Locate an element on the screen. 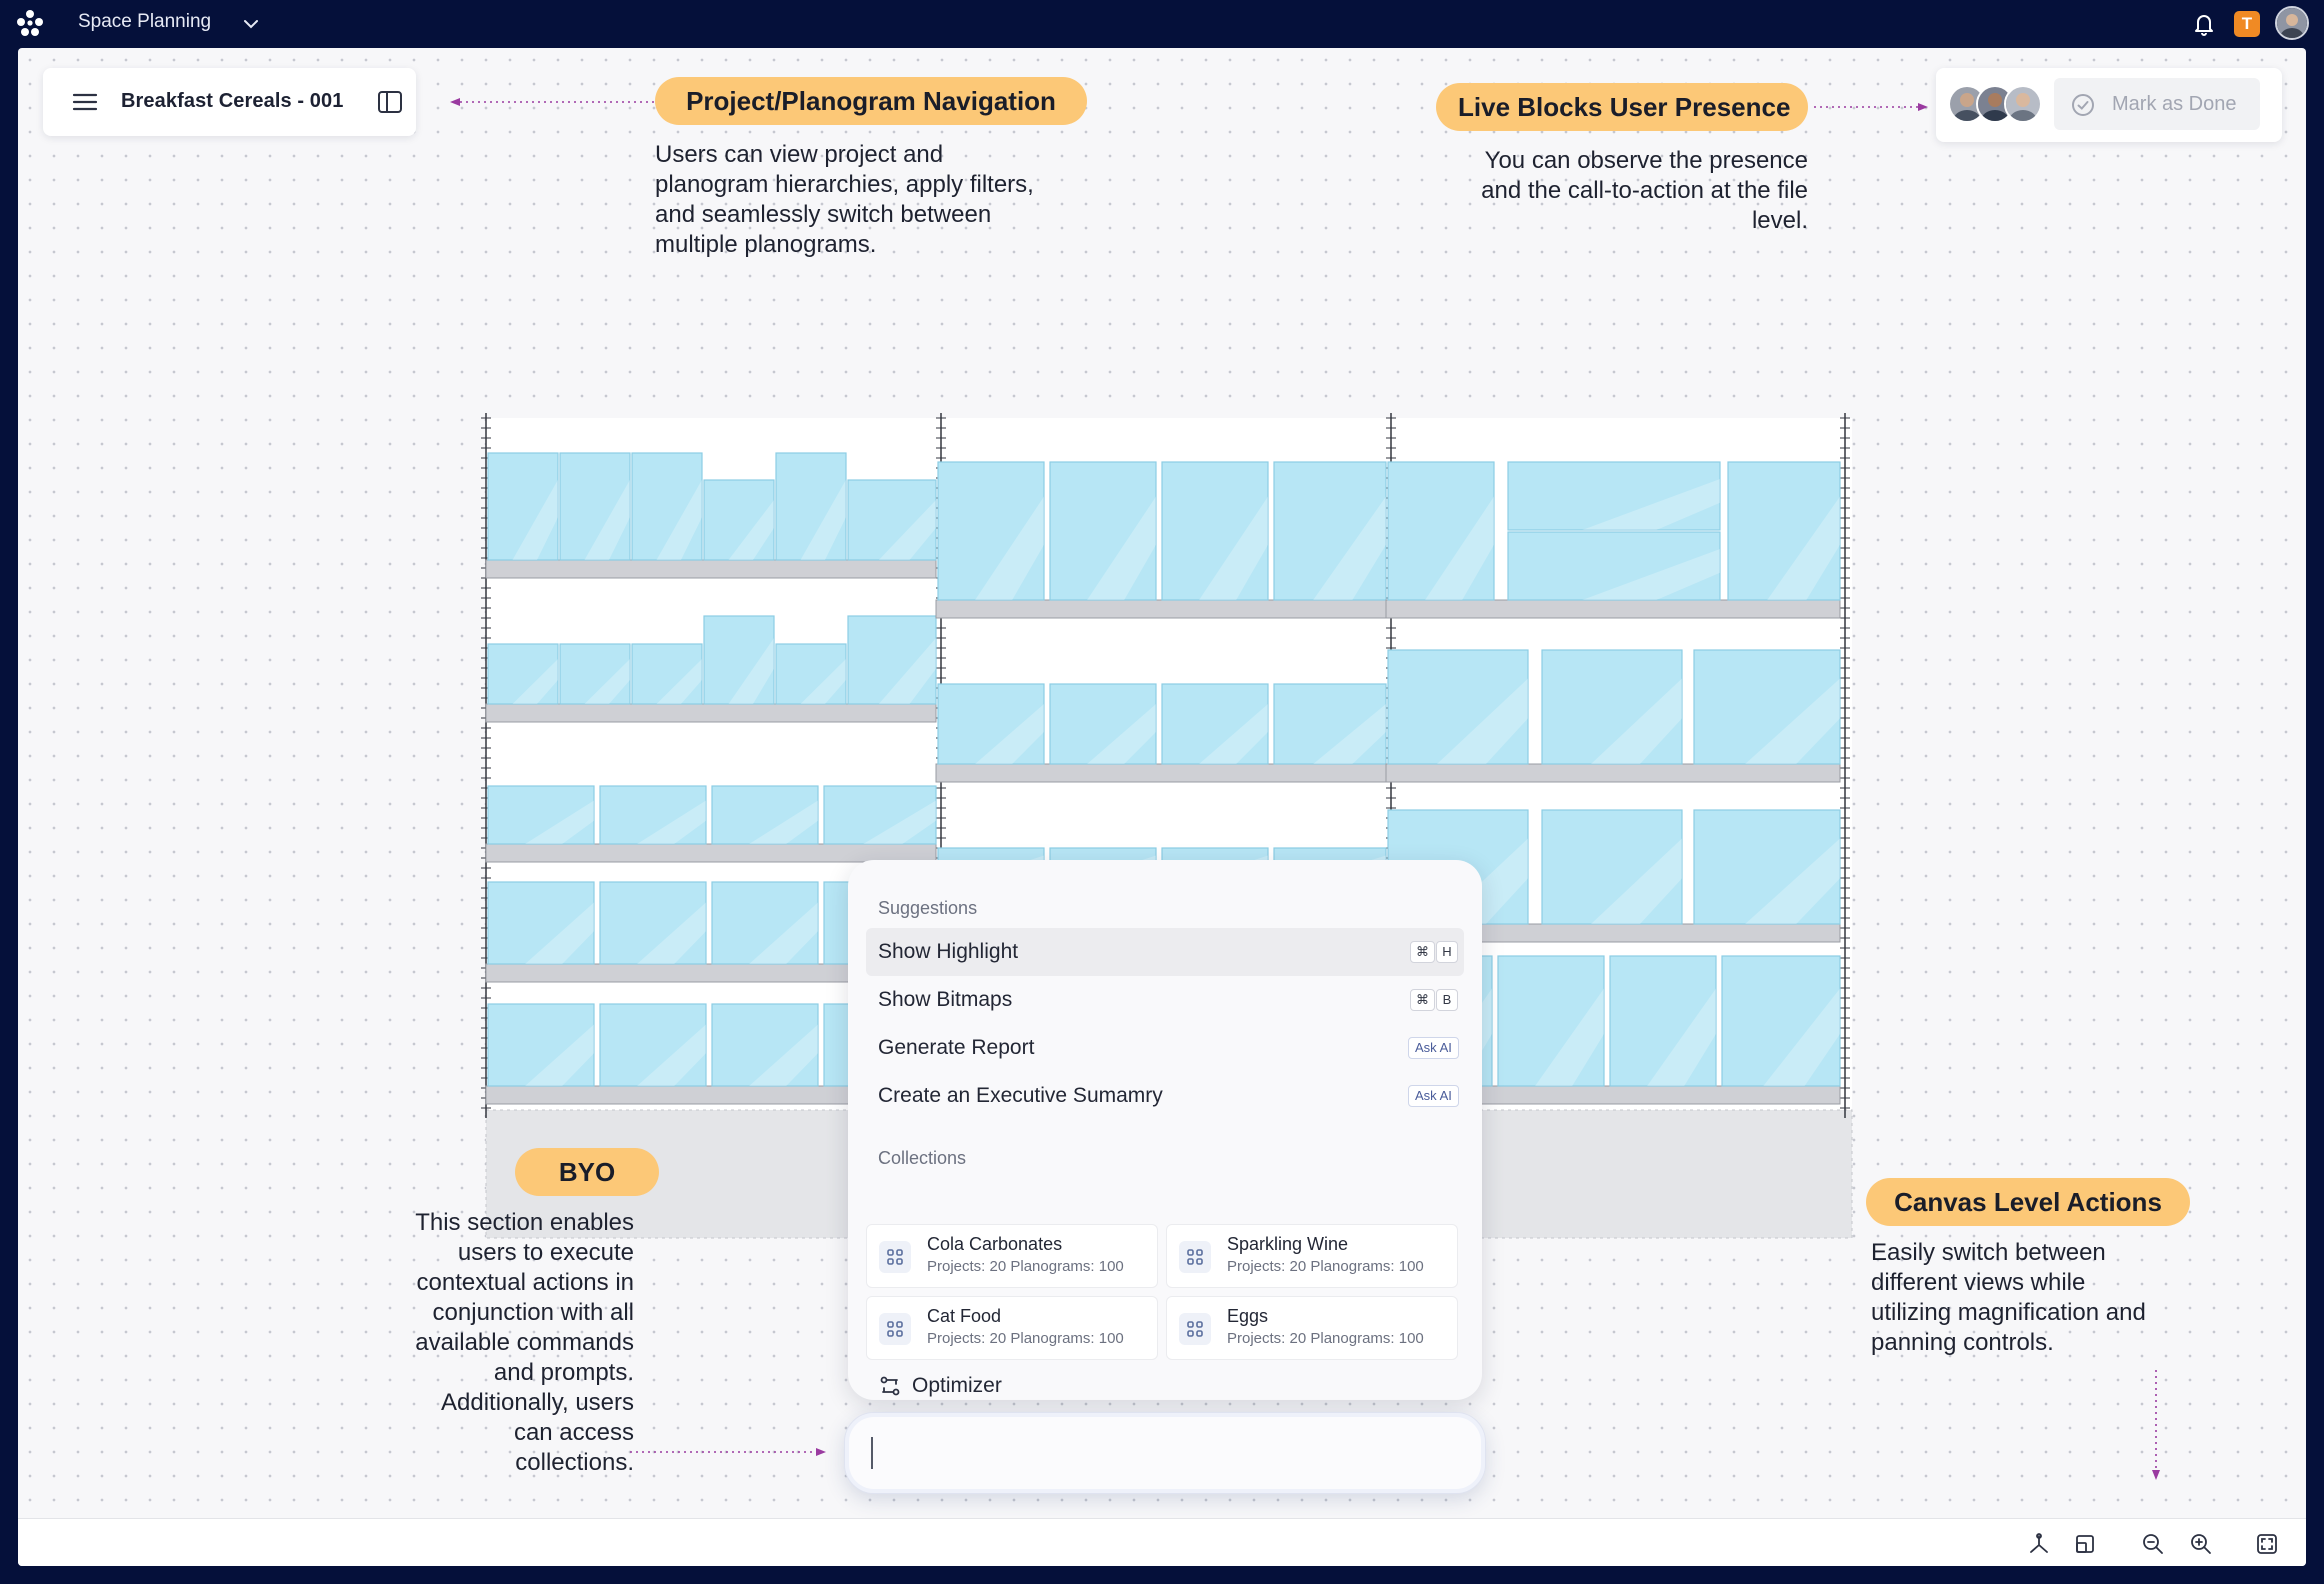 The width and height of the screenshot is (2324, 1584). fit-screen-icon is located at coordinates (2267, 1544).